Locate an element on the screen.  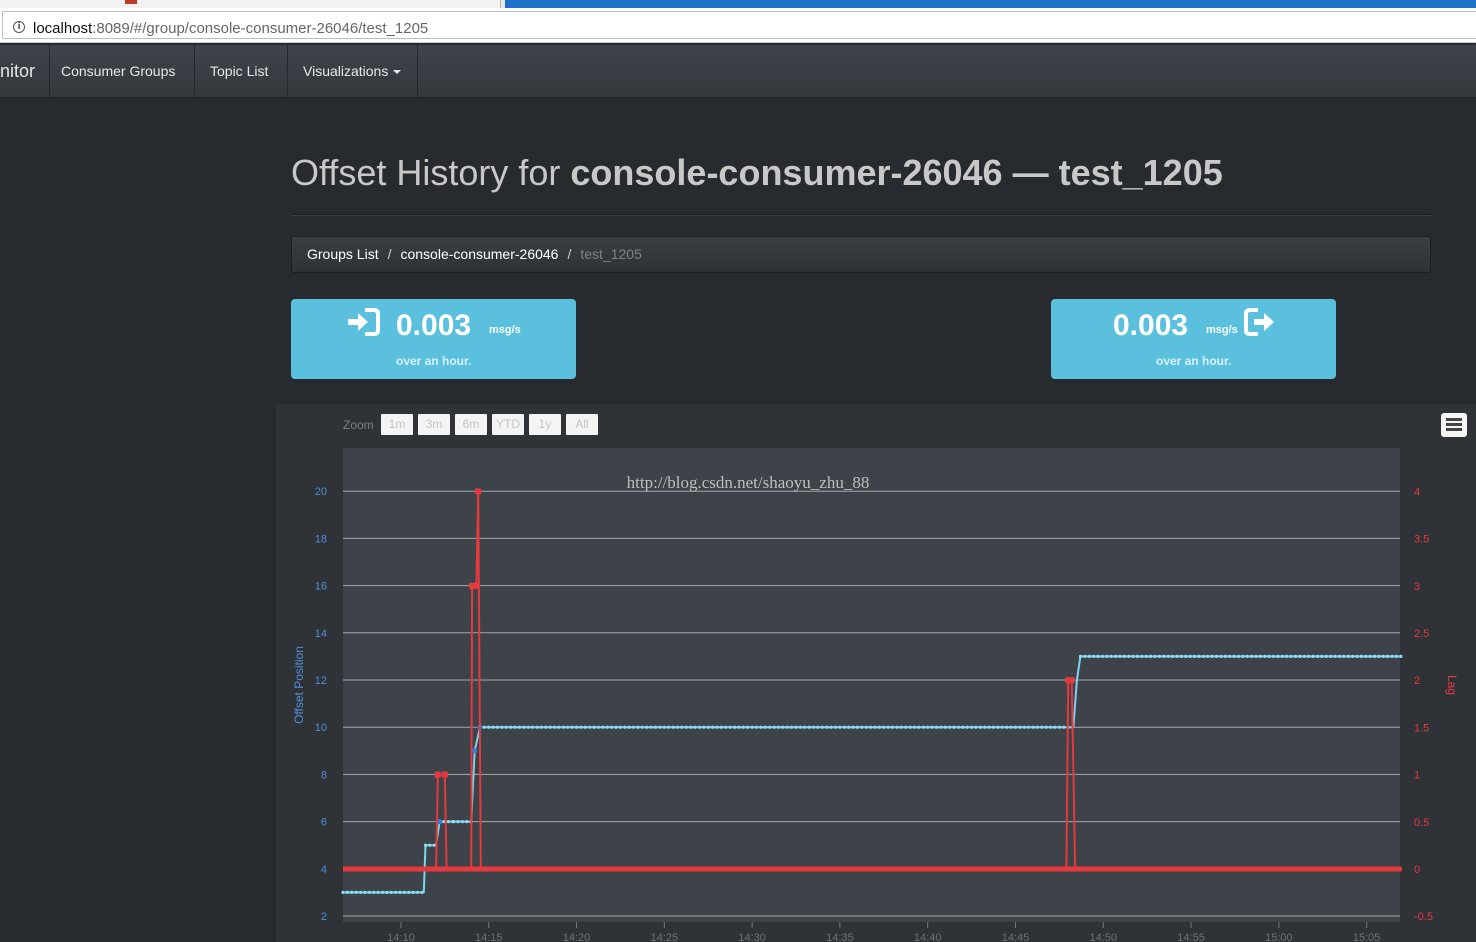
left-axis-tick-label: 12 is located at coordinates (321, 681).